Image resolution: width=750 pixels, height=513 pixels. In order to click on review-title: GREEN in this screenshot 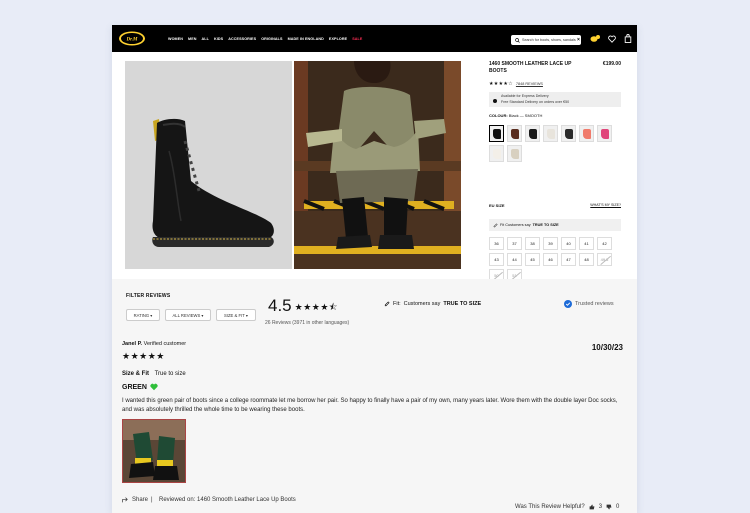, I will do `click(140, 387)`.